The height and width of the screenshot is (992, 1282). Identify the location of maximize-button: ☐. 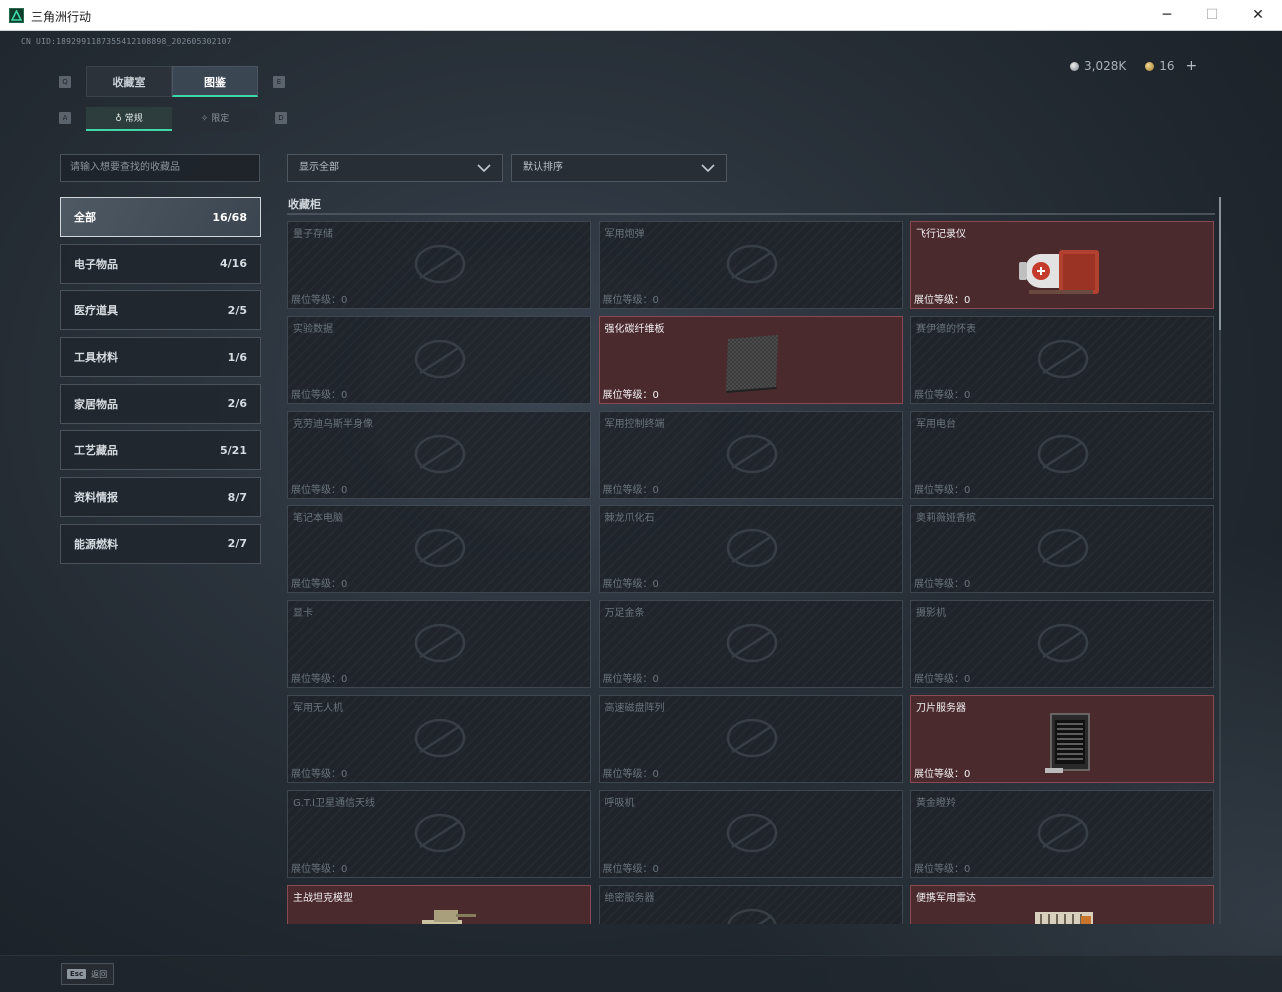
(1212, 15).